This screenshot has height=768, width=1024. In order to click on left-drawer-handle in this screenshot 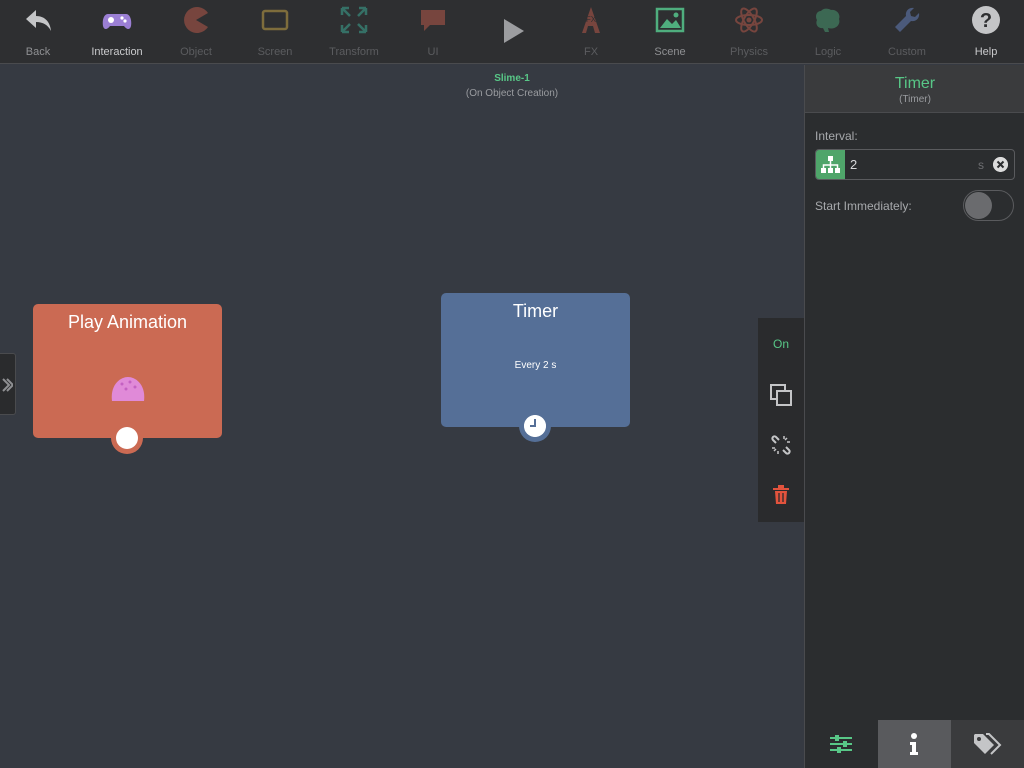, I will do `click(8, 384)`.